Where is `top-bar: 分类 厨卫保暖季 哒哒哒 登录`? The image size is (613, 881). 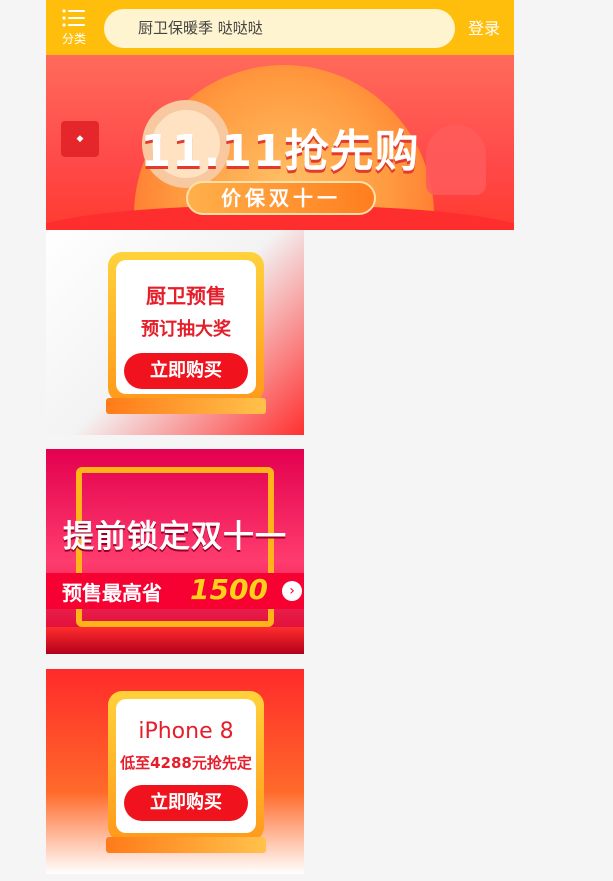
top-bar: 分类 厨卫保暖季 哒哒哒 登录 is located at coordinates (280, 27).